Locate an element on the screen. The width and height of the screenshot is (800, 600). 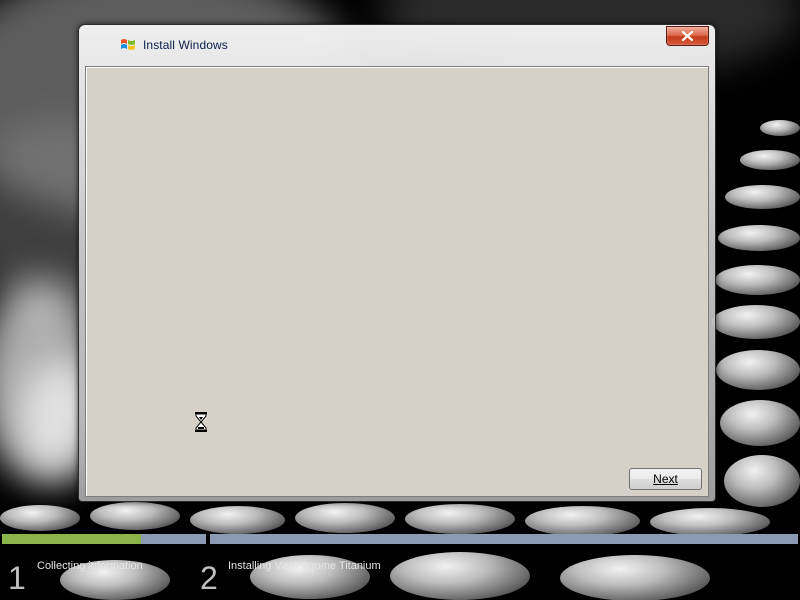
windows-flag-icon is located at coordinates (128, 44).